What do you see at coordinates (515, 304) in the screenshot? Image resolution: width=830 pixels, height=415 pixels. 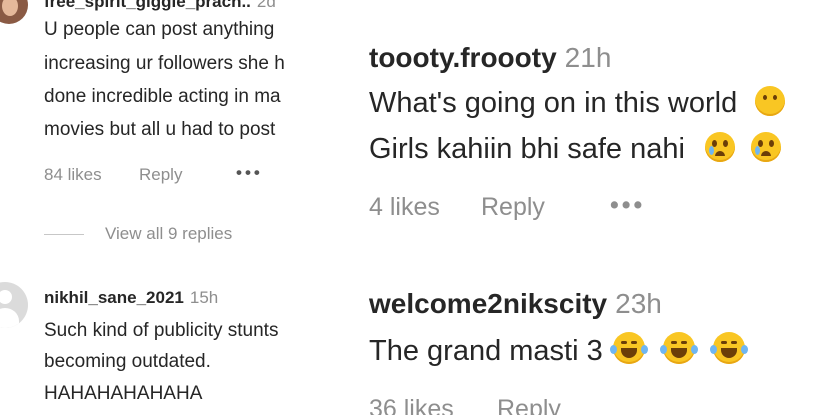 I see `comment-username: welcome2nikscity 23h` at bounding box center [515, 304].